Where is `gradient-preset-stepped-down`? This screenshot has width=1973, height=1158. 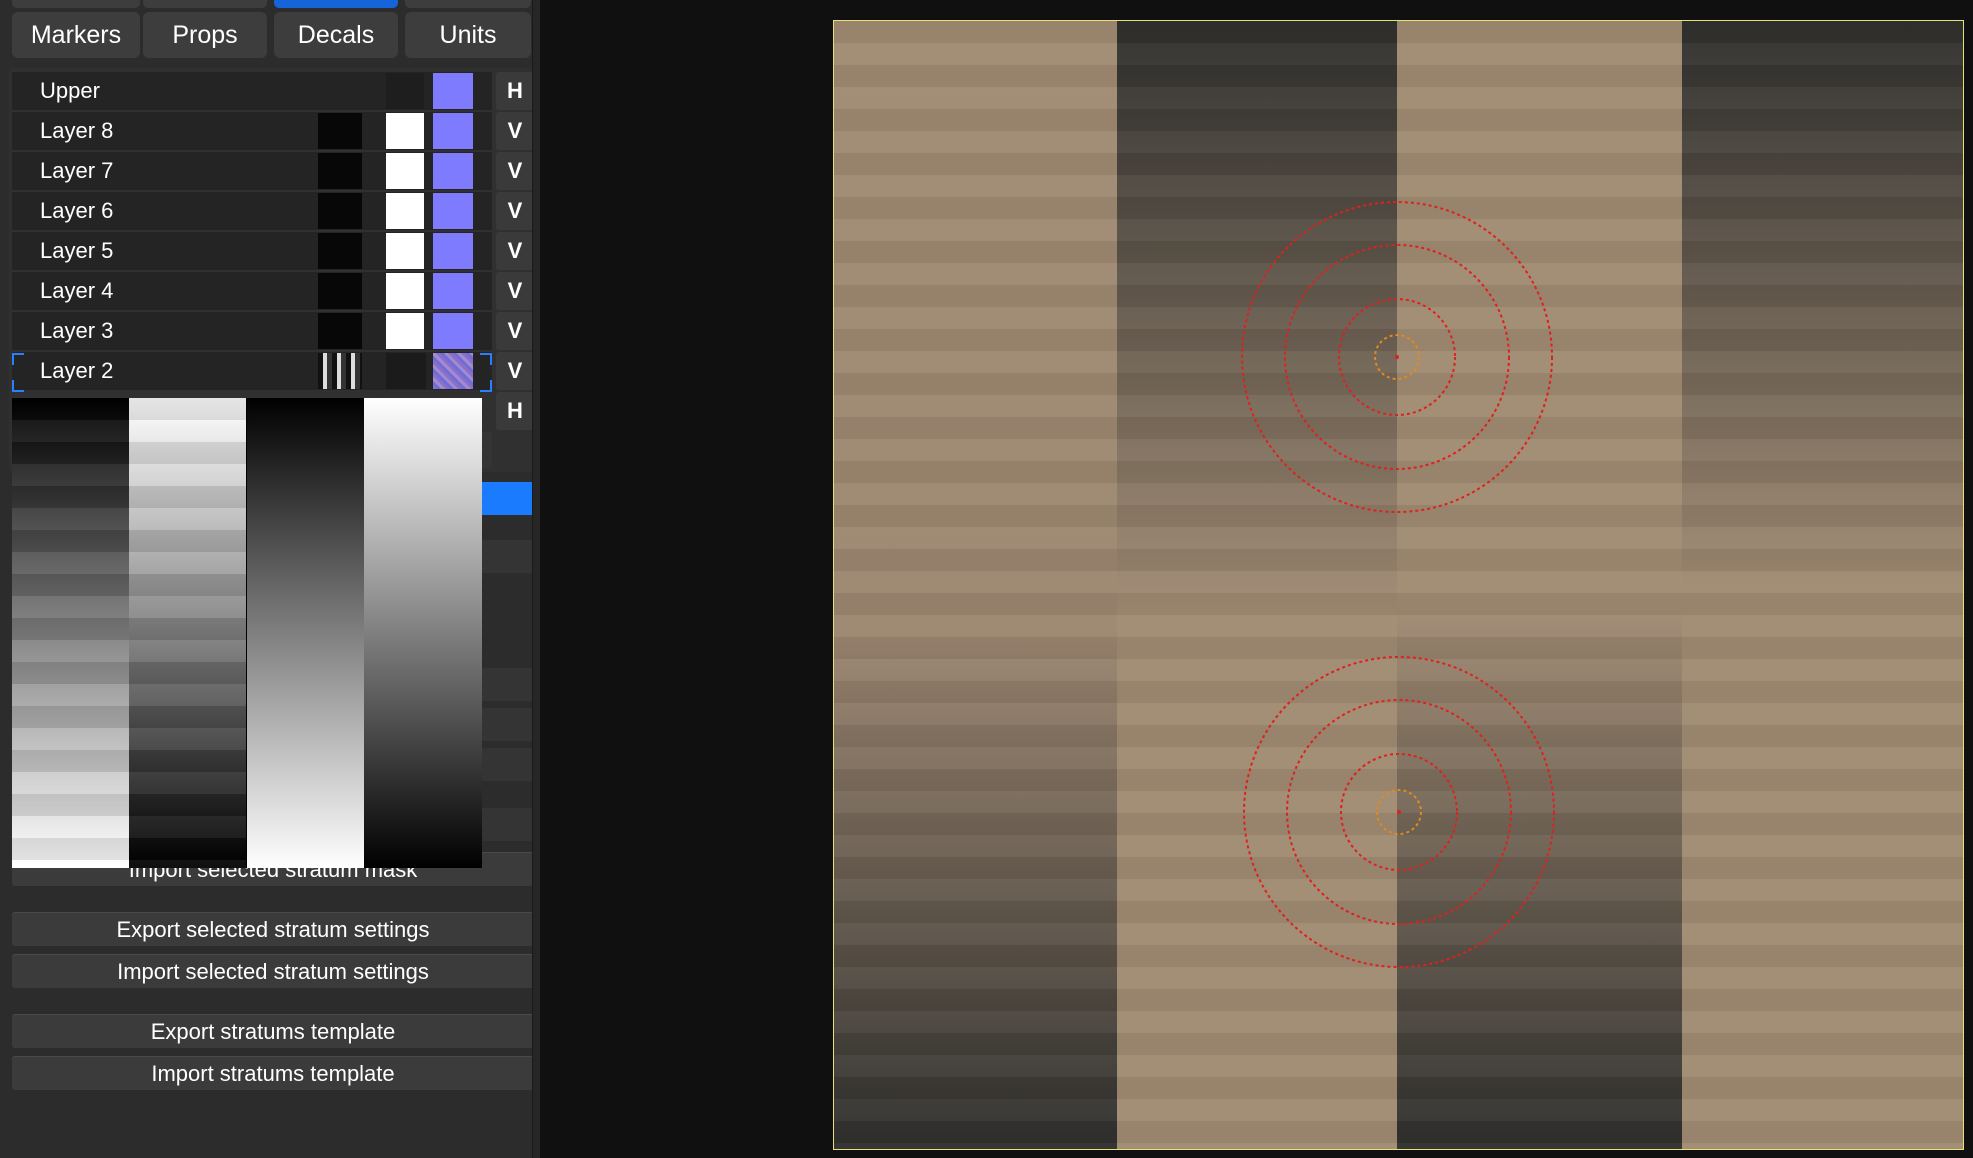
gradient-preset-stepped-down is located at coordinates (187, 633).